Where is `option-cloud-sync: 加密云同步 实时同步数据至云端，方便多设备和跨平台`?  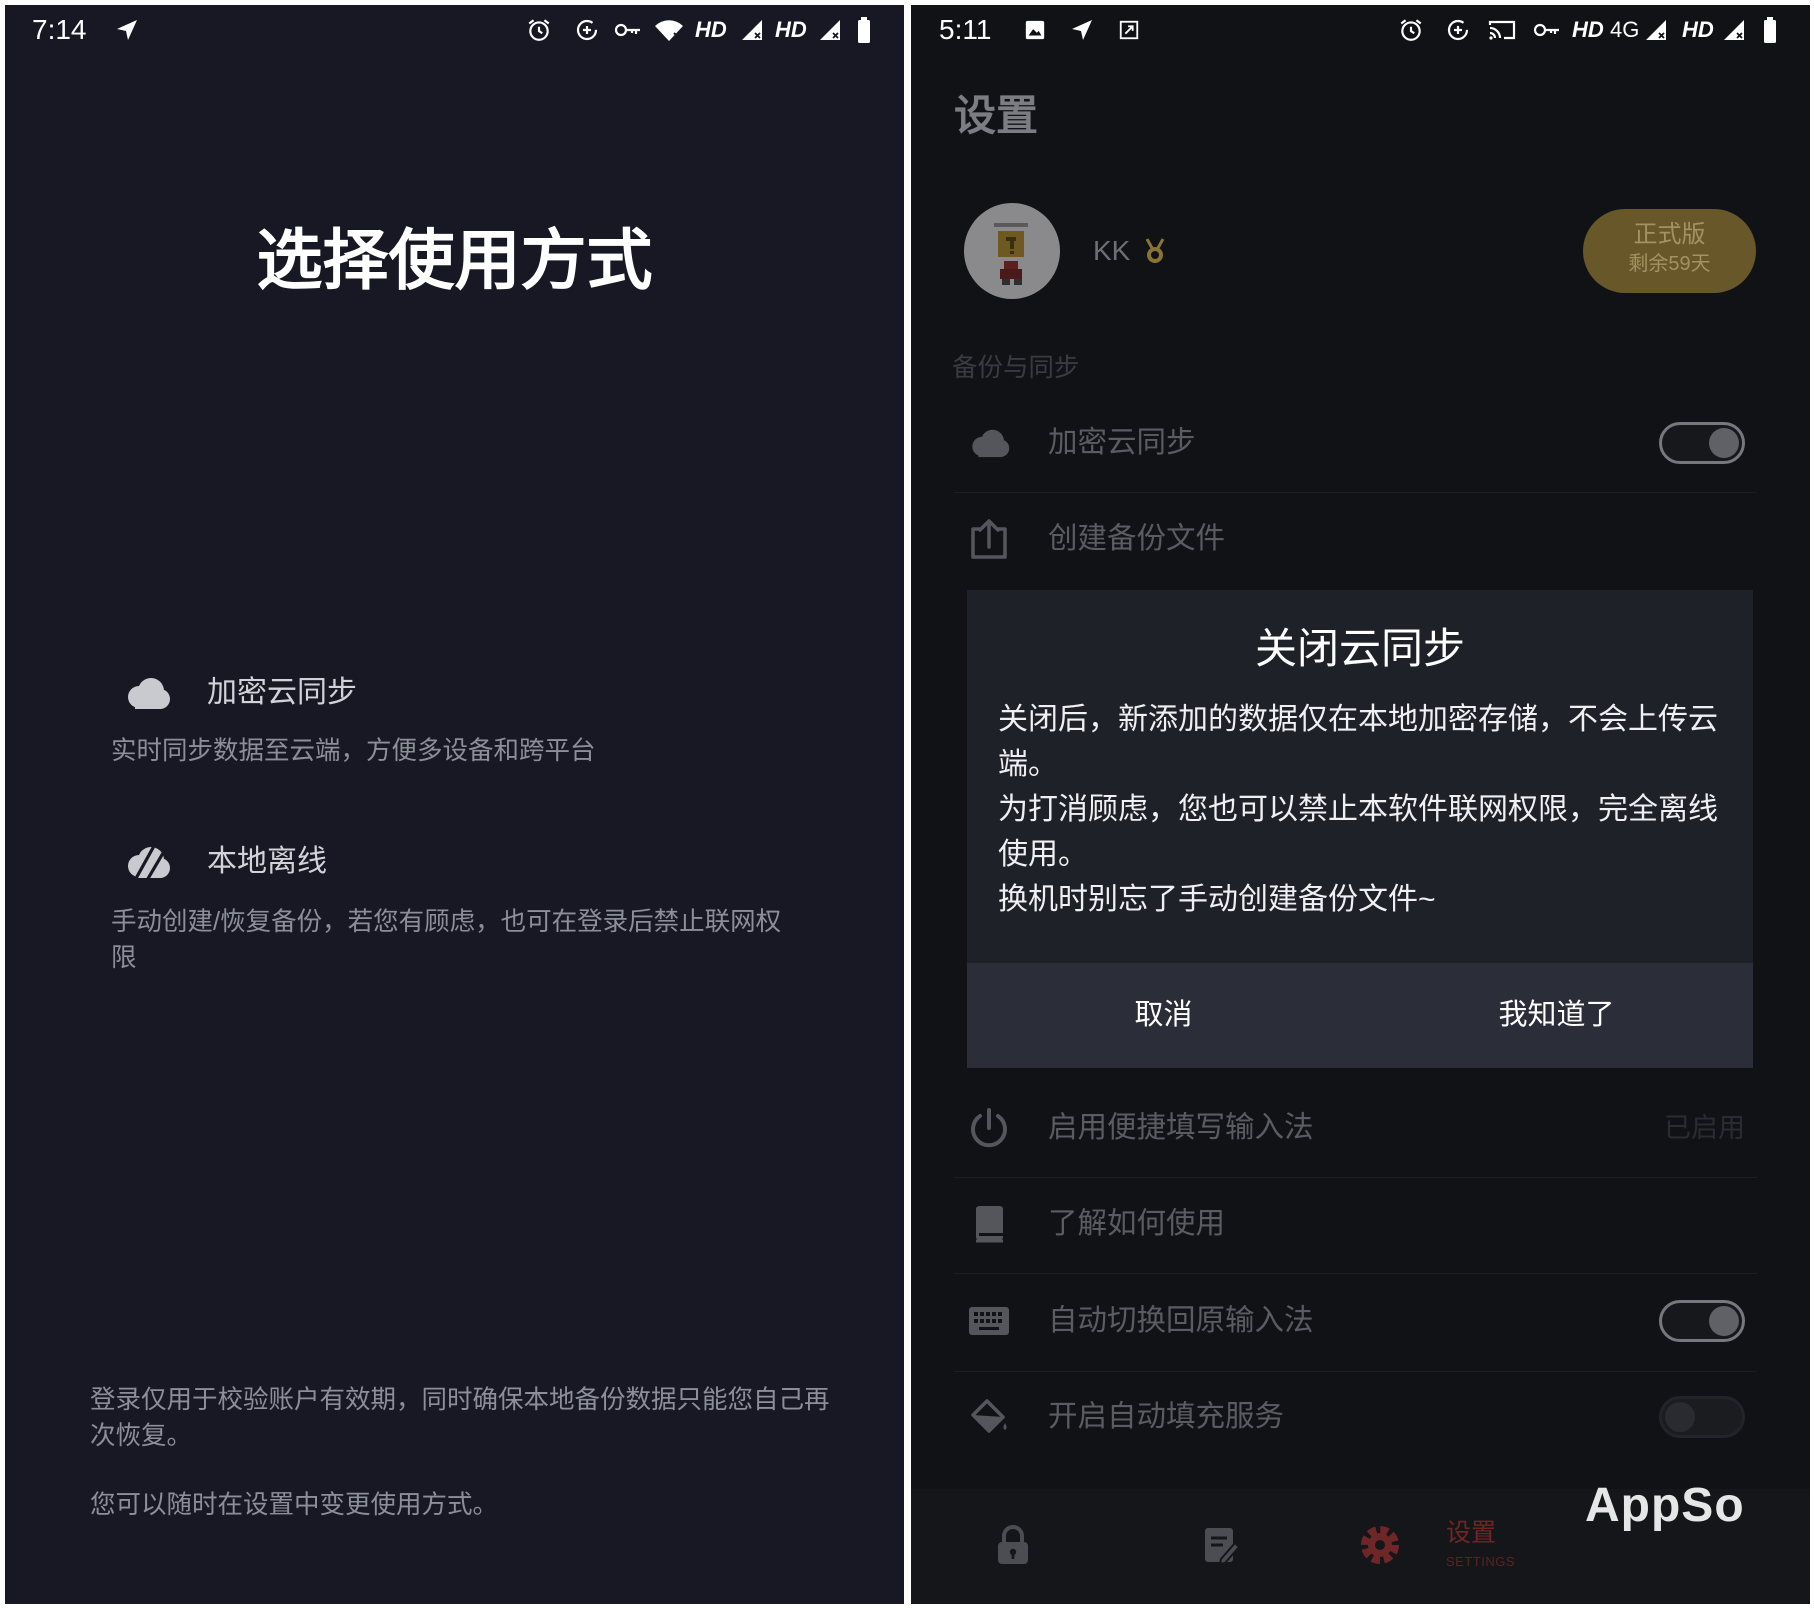
option-cloud-sync: 加密云同步 实时同步数据至云端，方便多设备和跨平台 is located at coordinates (470, 720).